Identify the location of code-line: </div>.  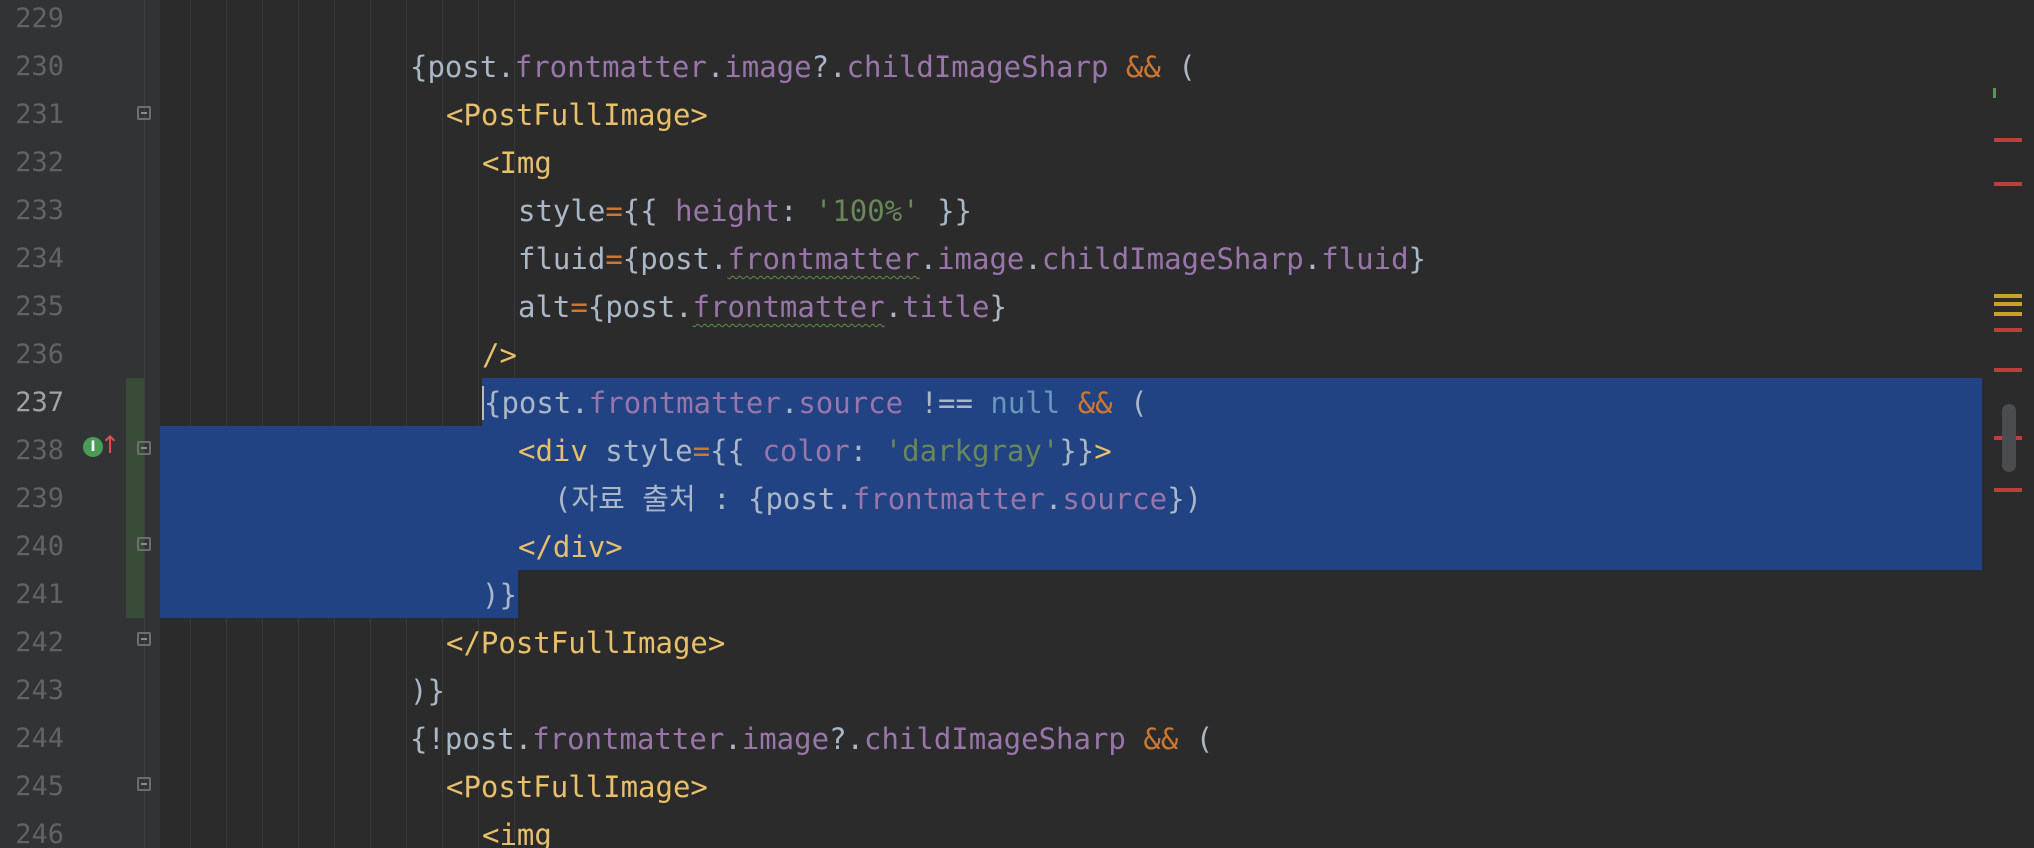
(570, 547).